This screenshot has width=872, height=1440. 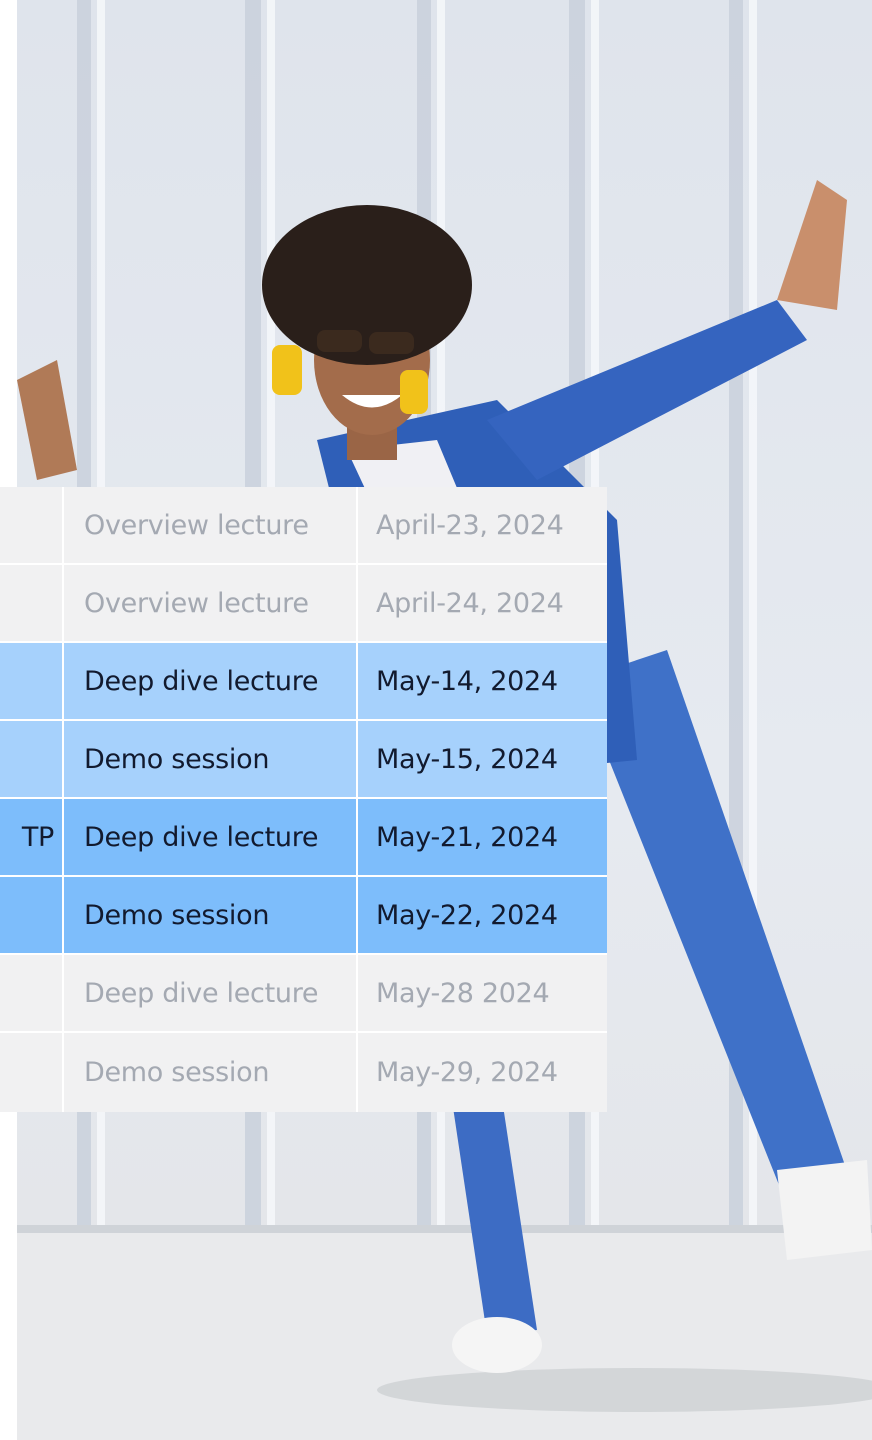 What do you see at coordinates (32, 837) in the screenshot?
I see `topic-cell: TP` at bounding box center [32, 837].